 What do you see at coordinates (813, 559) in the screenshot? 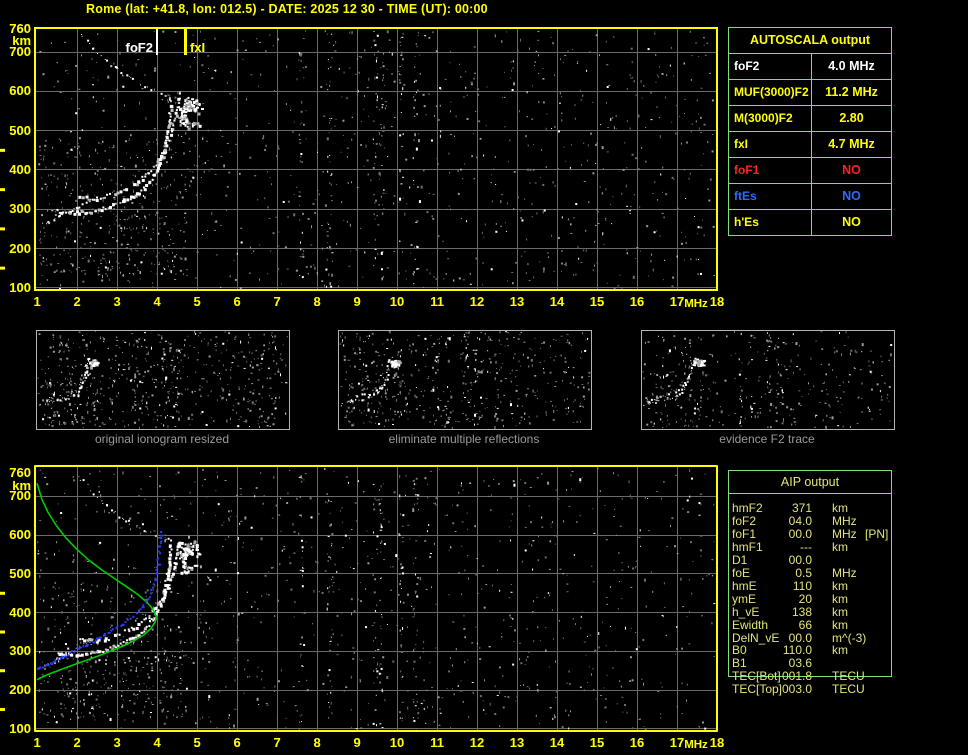
I see `table-row: D1 00.0` at bounding box center [813, 559].